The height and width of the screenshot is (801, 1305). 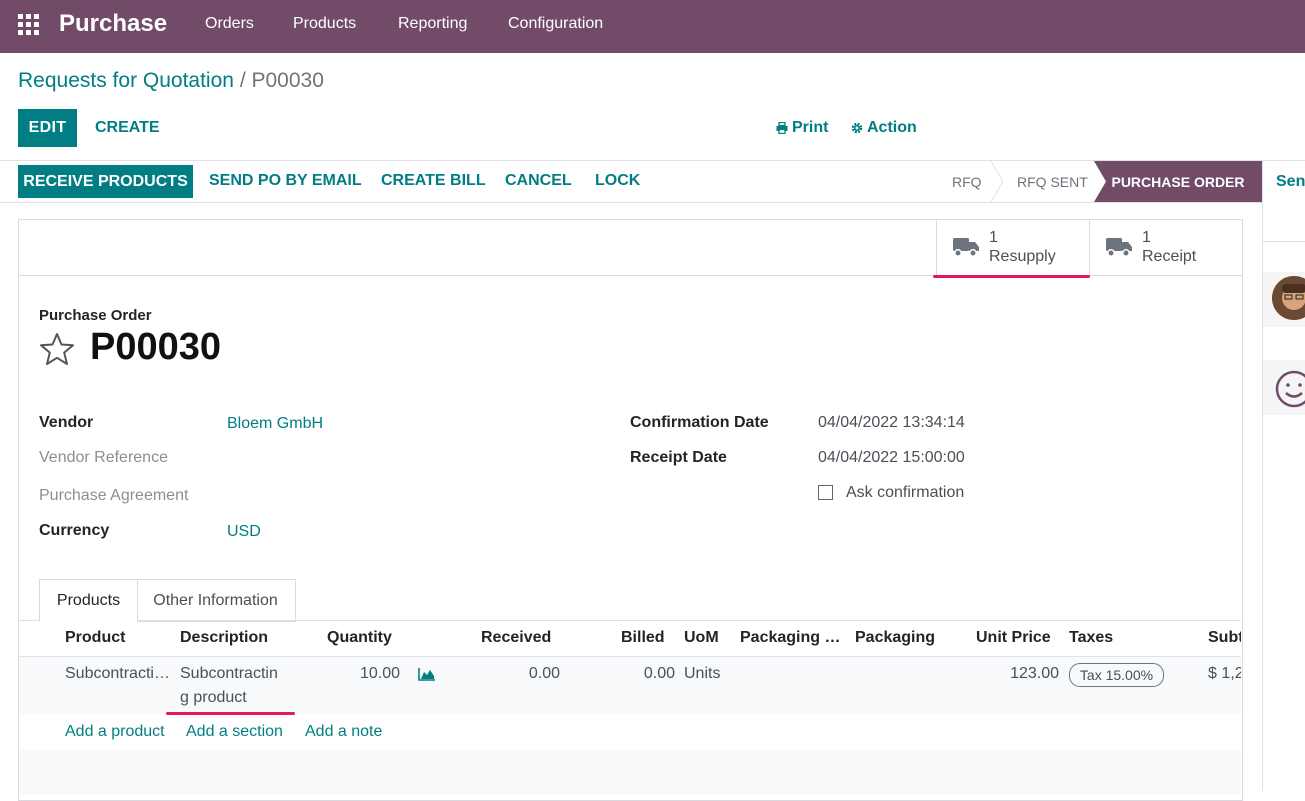 I want to click on row-unit-price: 123.00, so click(x=1014, y=674).